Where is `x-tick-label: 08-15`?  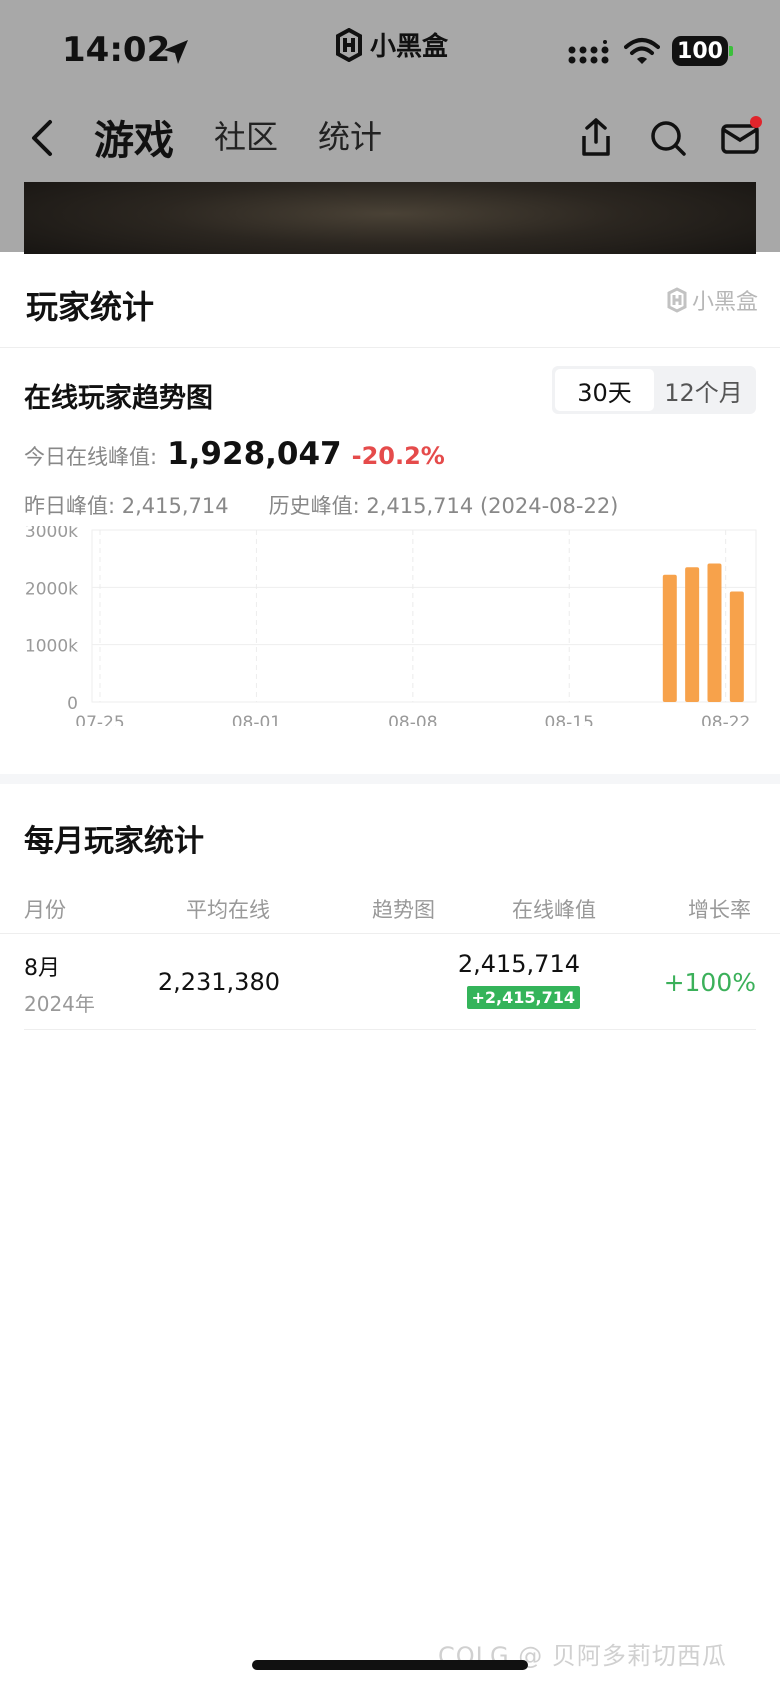 x-tick-label: 08-15 is located at coordinates (569, 719).